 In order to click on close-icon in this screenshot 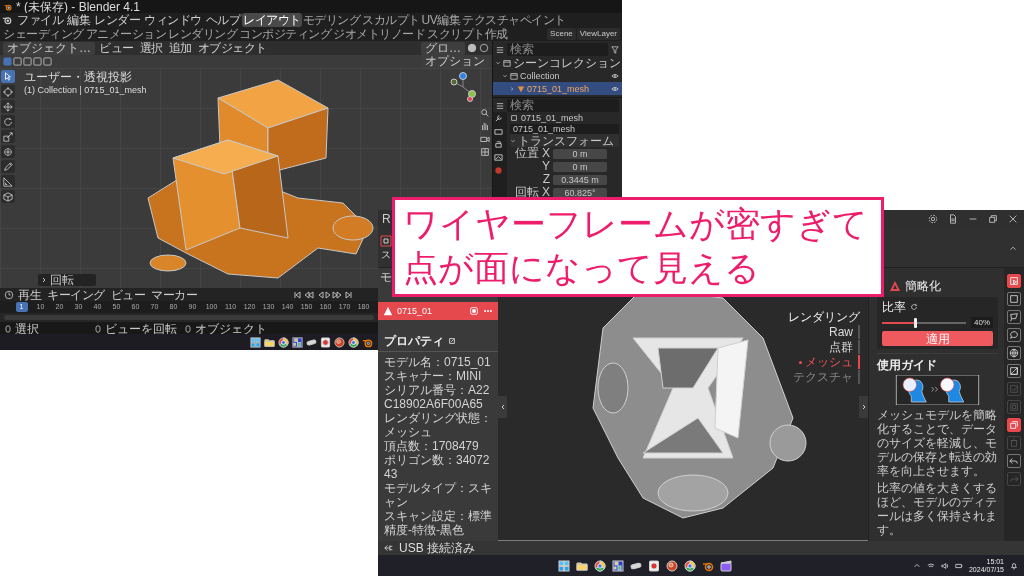, I will do `click(1013, 219)`.